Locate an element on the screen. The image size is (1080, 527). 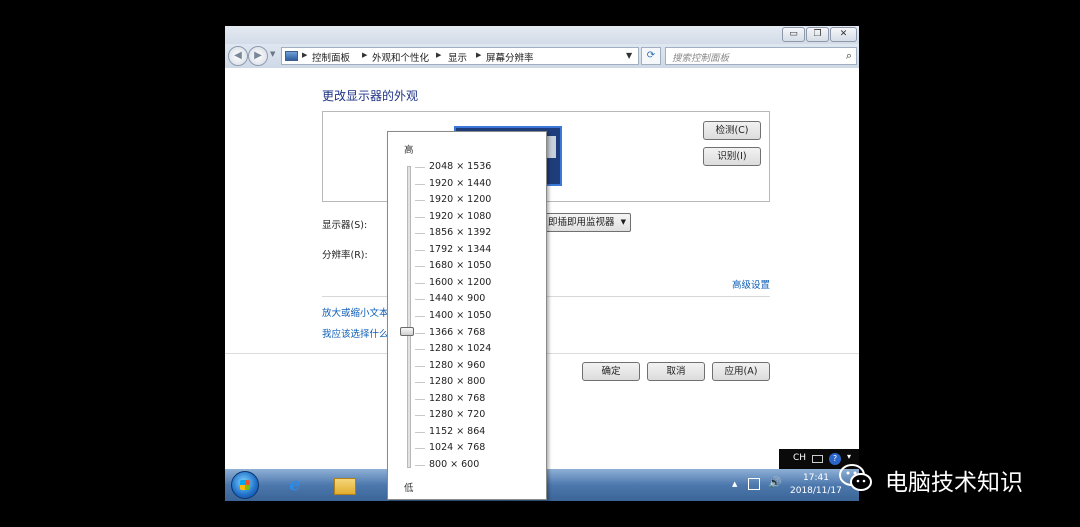
advanced-settings-link: 高级设置 is located at coordinates (751, 284).